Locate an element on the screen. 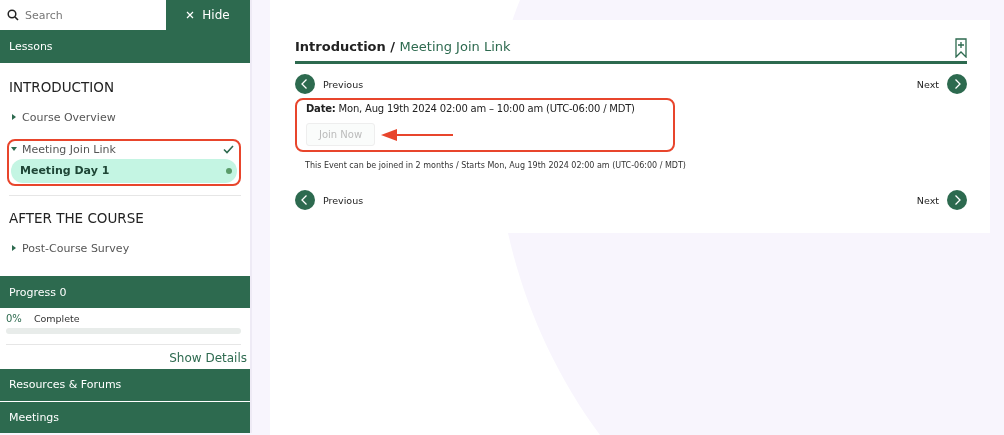 The width and height of the screenshot is (1004, 435). close-icon is located at coordinates (190, 15).